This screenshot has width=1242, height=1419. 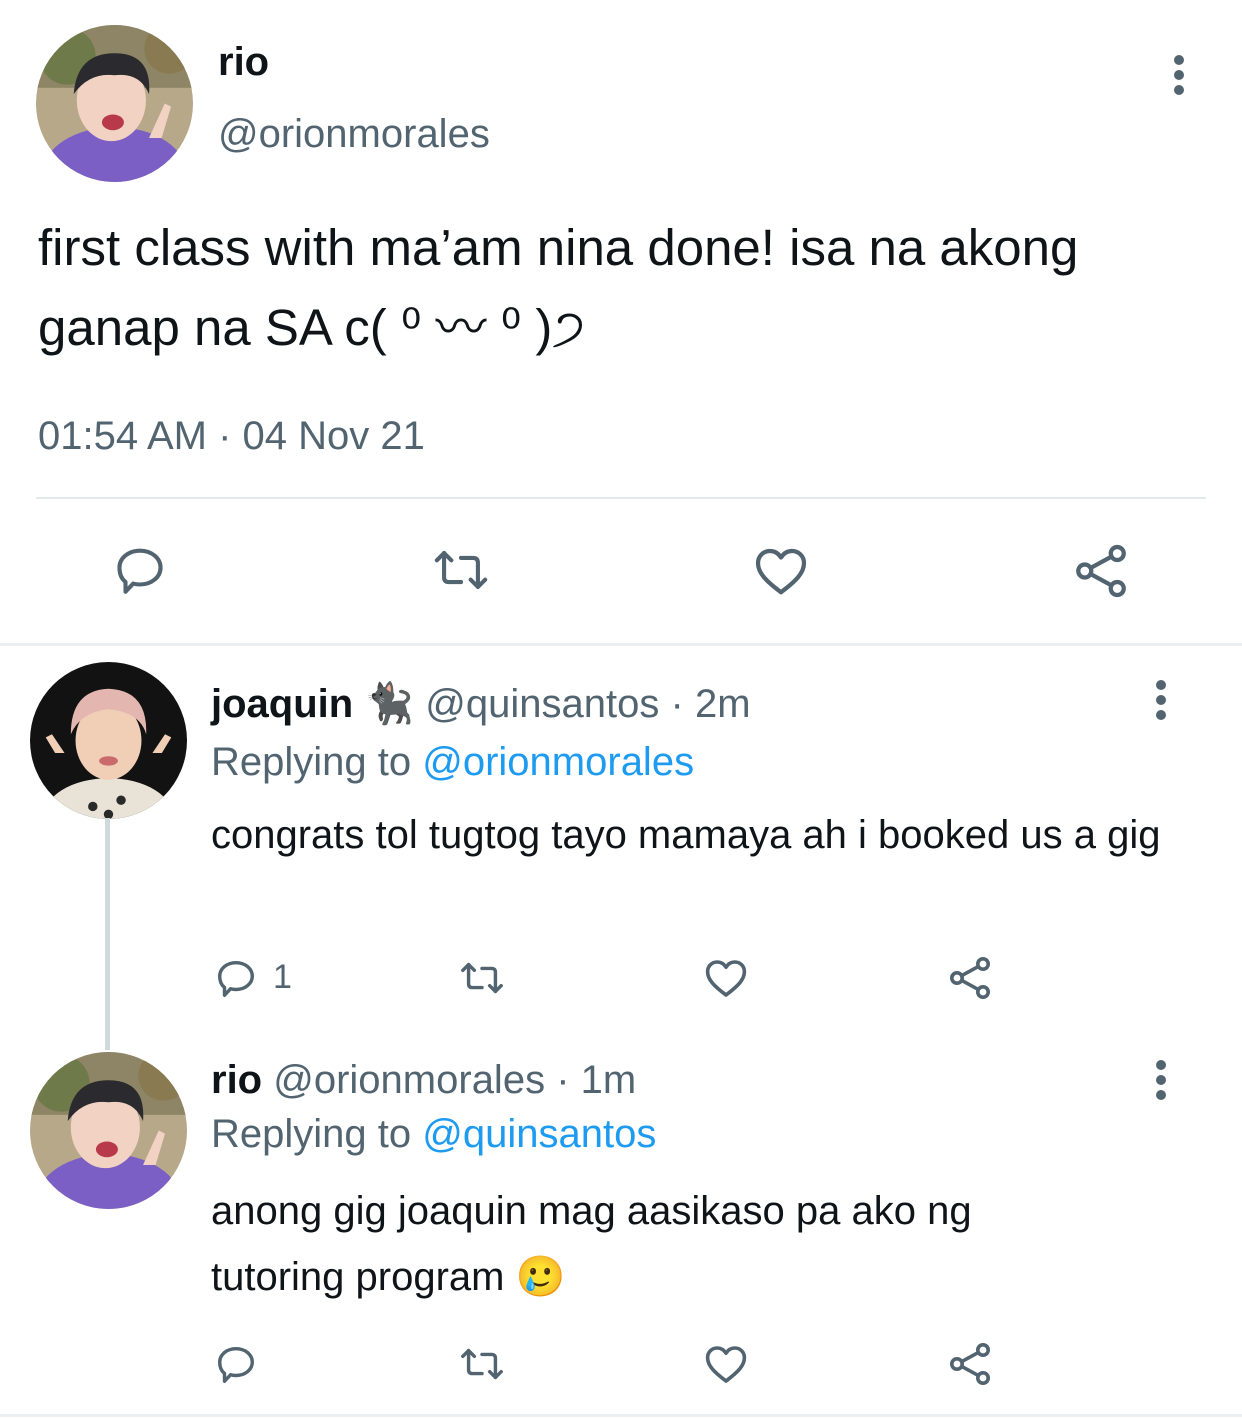 I want to click on main-avatar, so click(x=114, y=103).